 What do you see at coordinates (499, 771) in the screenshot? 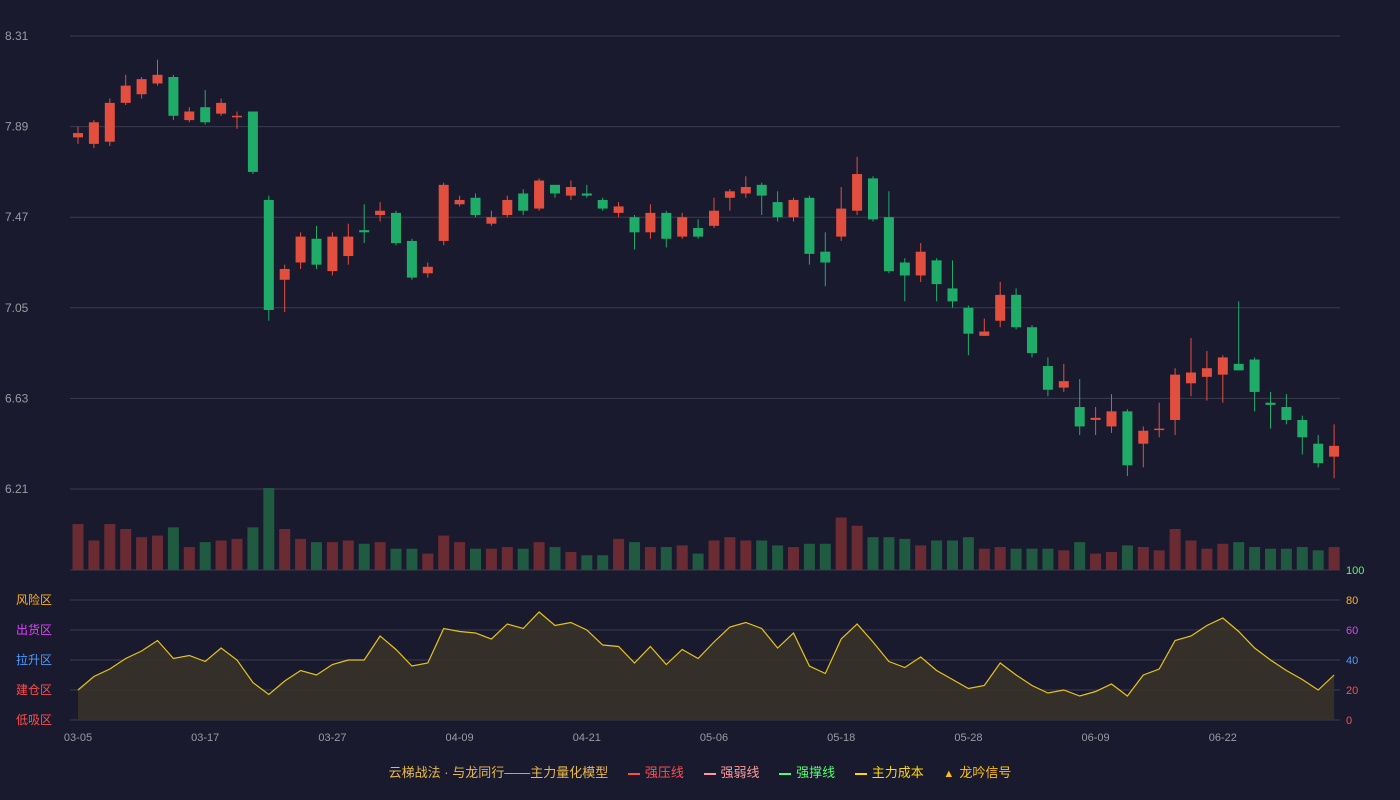
I see `legend-item-title: 云梯战法 · 与龙同行——主力量化模型` at bounding box center [499, 771].